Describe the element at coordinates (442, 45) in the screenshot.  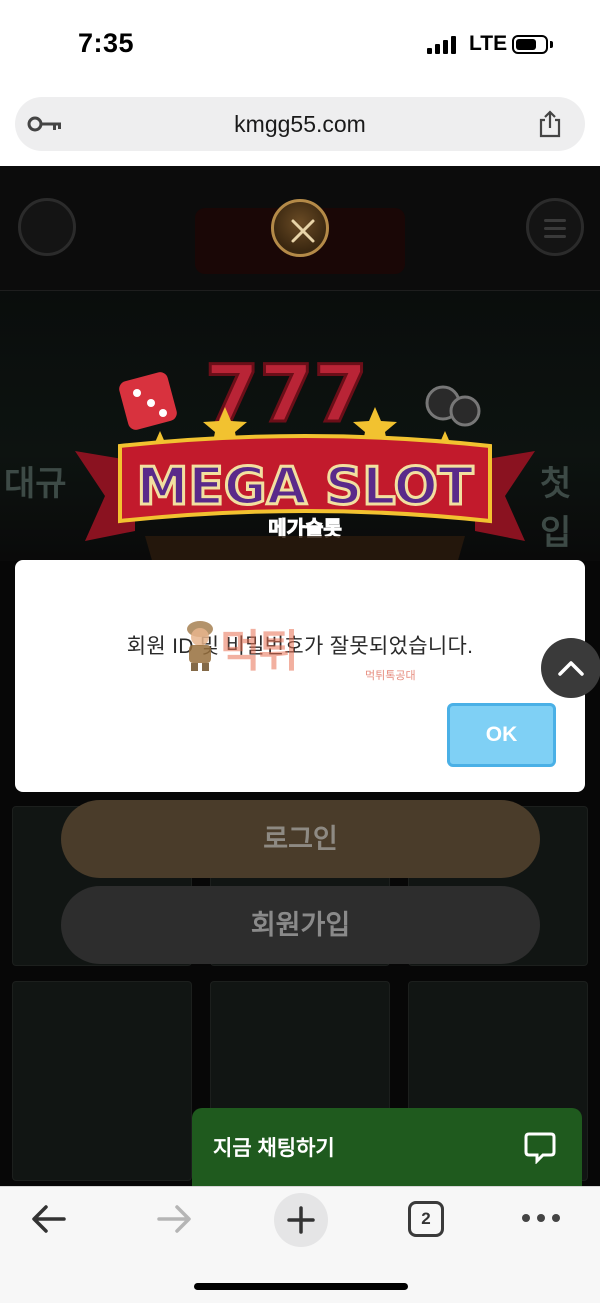
I see `signal-strength-icon` at that location.